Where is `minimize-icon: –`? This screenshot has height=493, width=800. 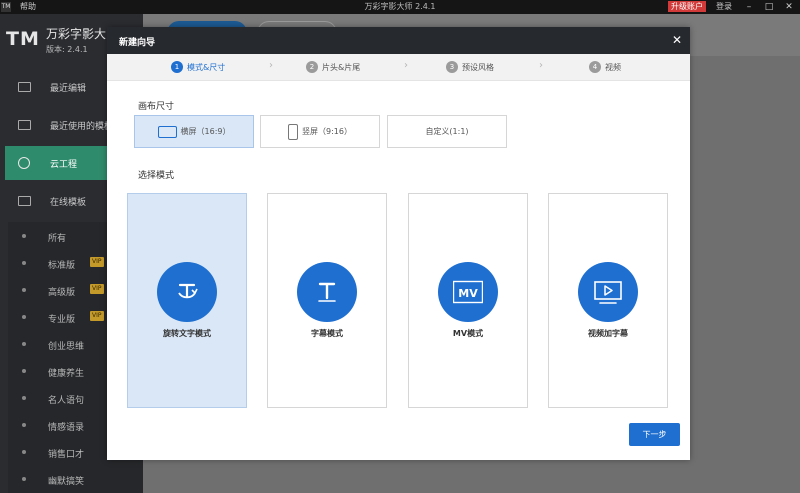
minimize-icon: – is located at coordinates (749, 7).